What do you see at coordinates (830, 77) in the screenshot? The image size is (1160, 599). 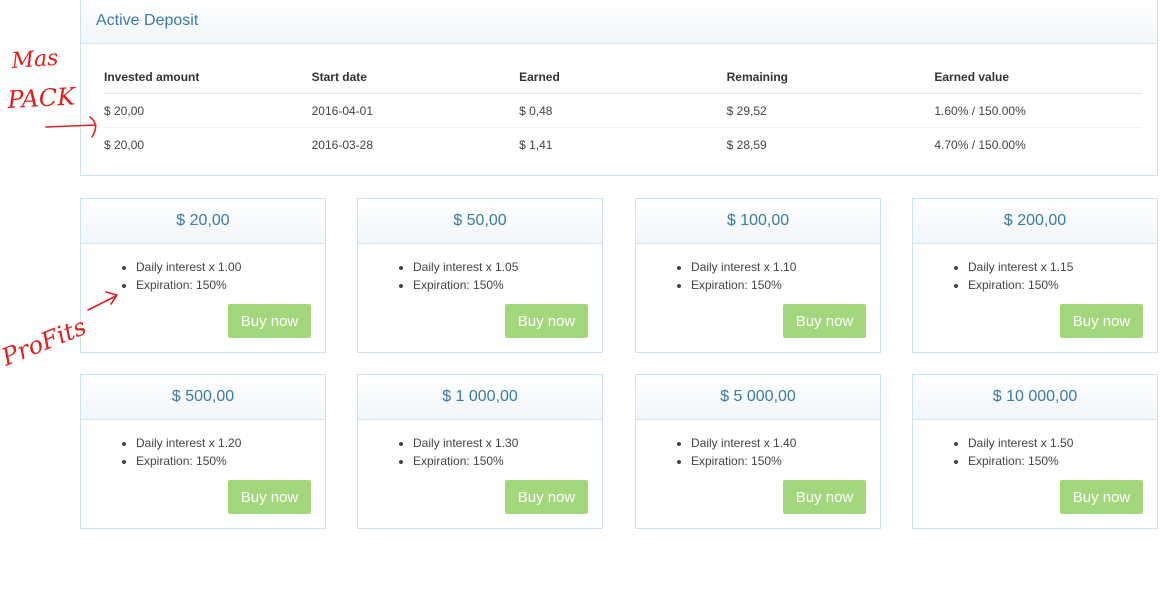 I see `column-header-remaining: Remaining` at bounding box center [830, 77].